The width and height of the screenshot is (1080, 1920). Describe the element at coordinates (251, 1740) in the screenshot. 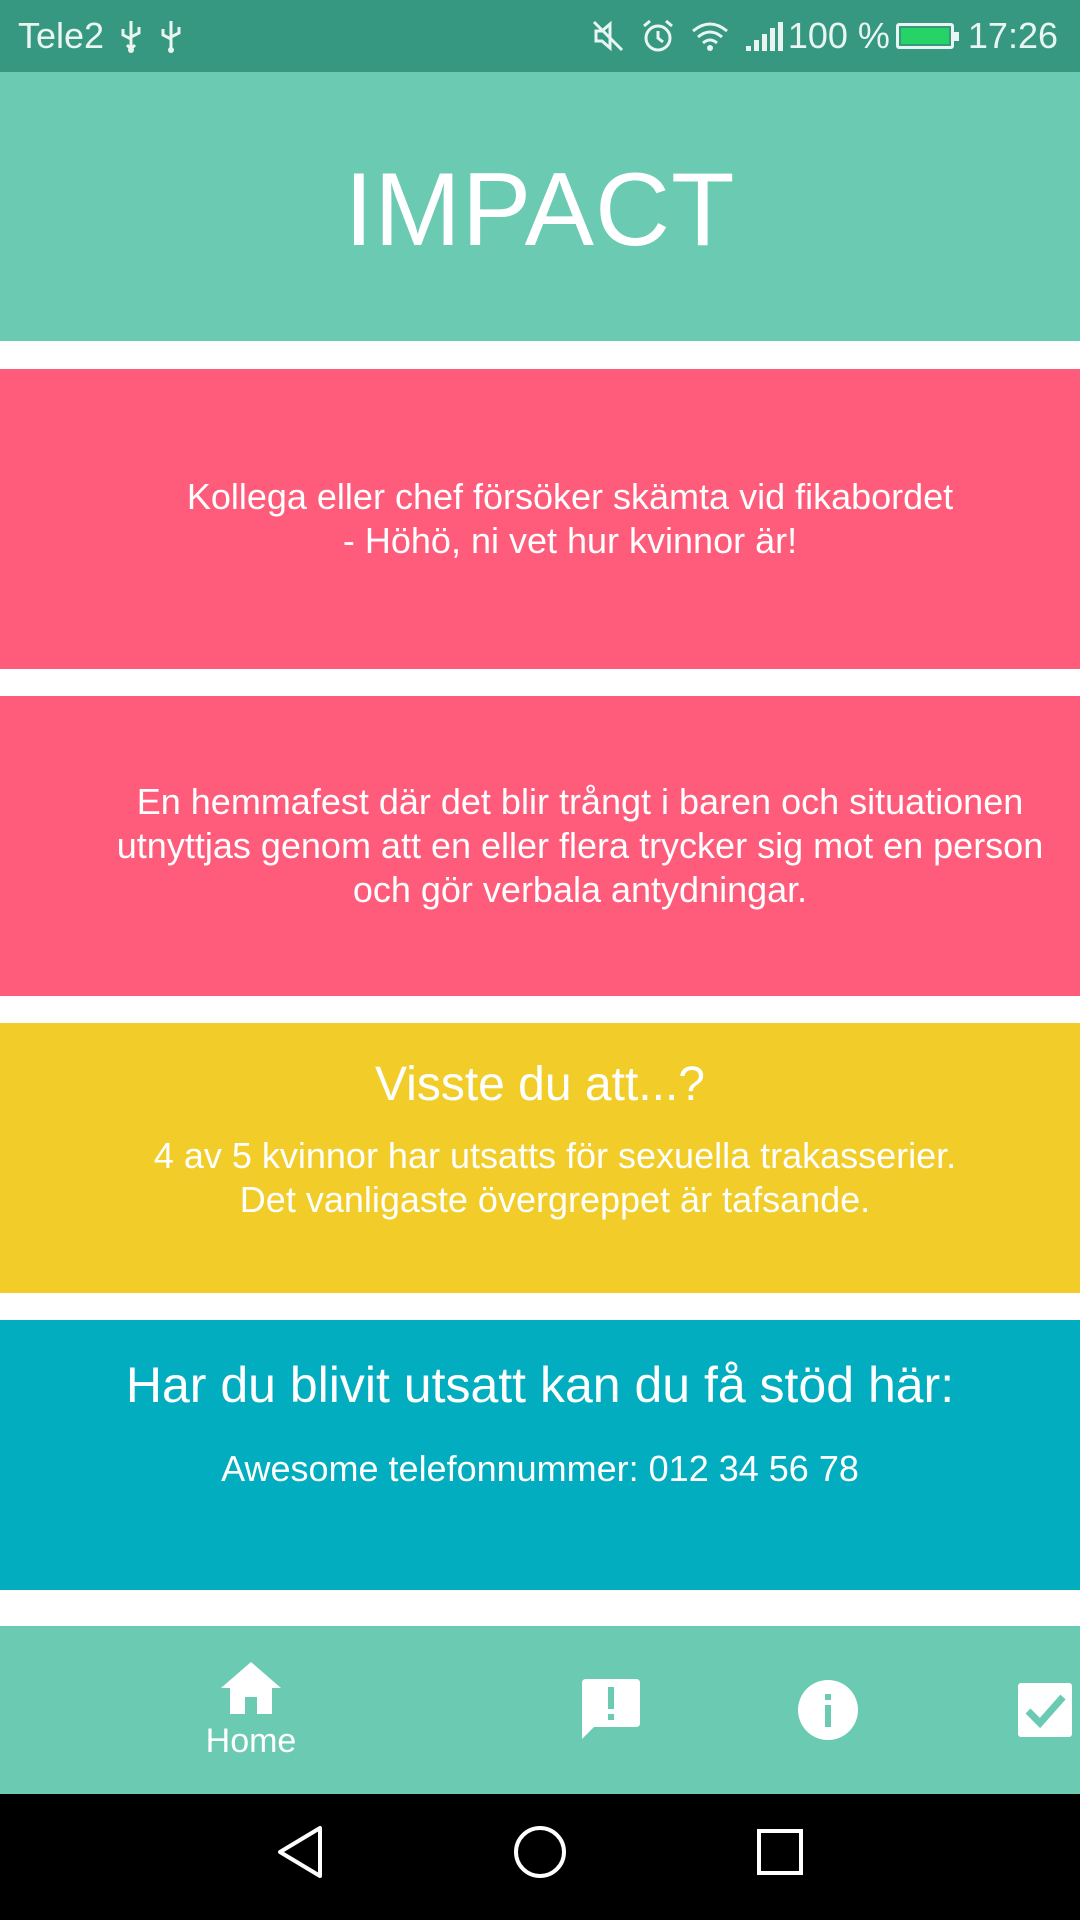

I see `nav-label-home: Home` at that location.